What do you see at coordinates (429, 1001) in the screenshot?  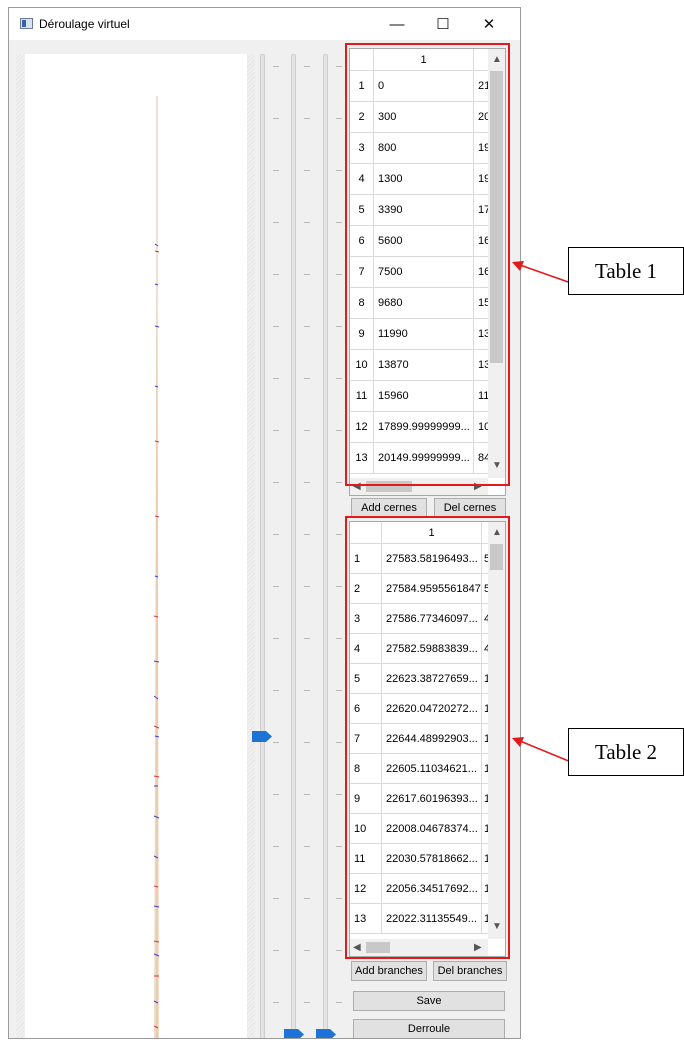 I see `save-button: Save` at bounding box center [429, 1001].